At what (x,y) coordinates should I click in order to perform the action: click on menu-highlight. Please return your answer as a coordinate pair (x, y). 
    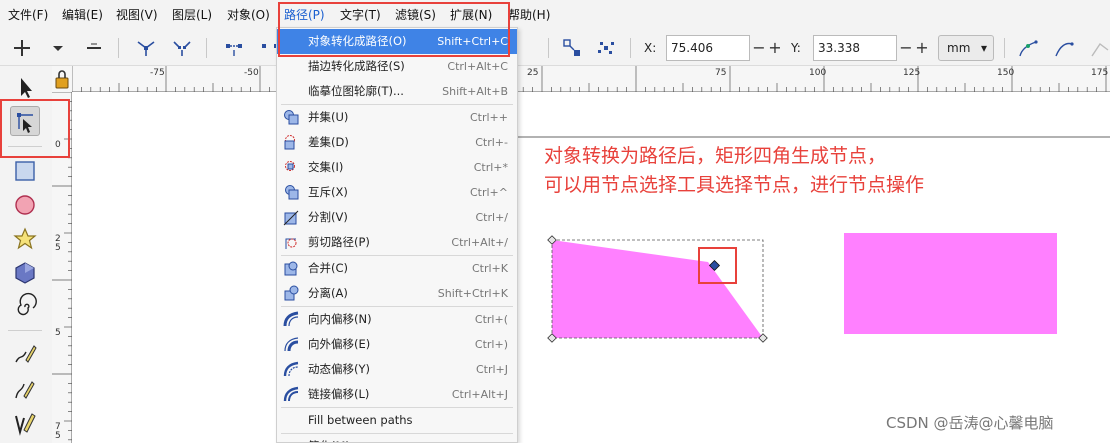
    Looking at the image, I should click on (394, 29).